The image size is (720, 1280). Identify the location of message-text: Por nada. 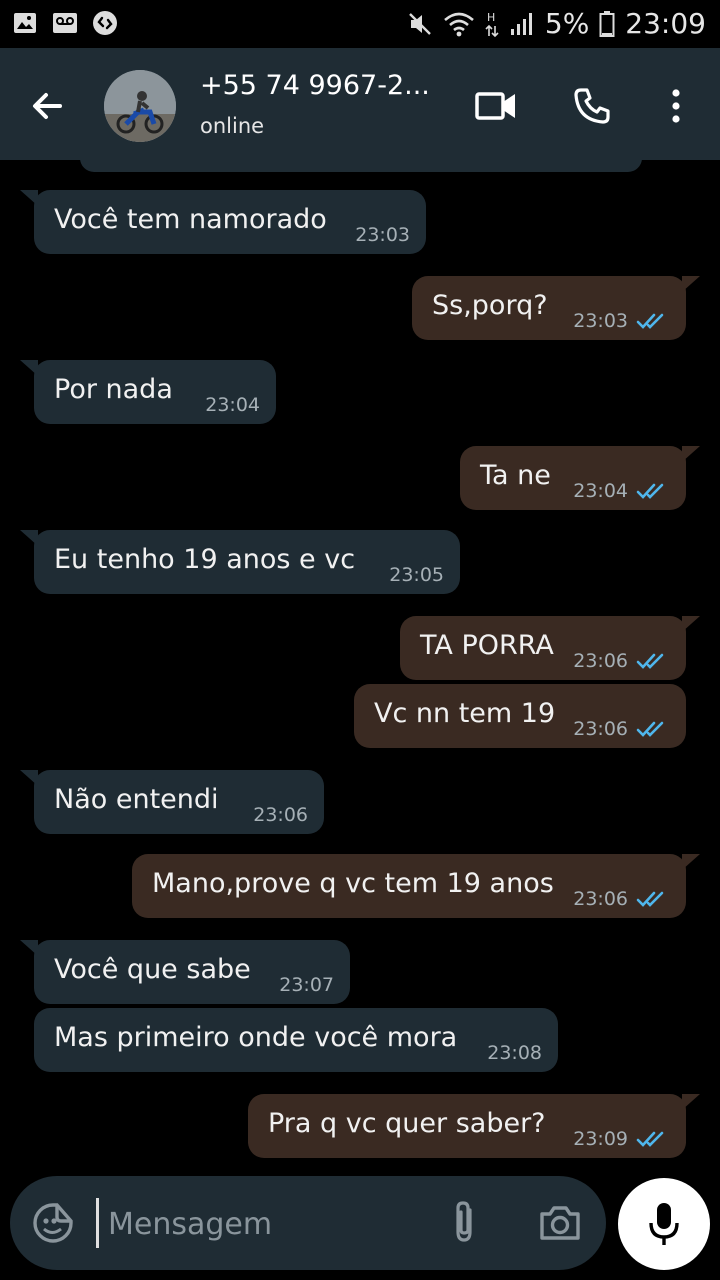
(113, 389).